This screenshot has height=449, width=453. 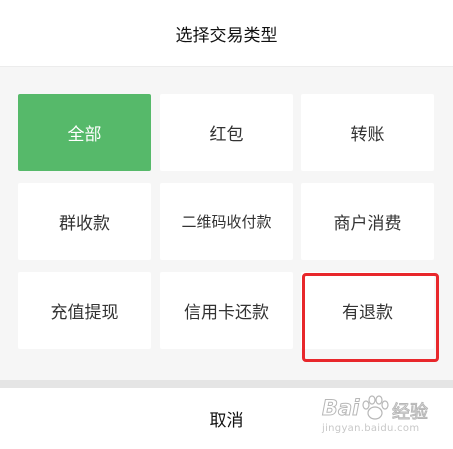 What do you see at coordinates (367, 313) in the screenshot?
I see `option-label: 有退款` at bounding box center [367, 313].